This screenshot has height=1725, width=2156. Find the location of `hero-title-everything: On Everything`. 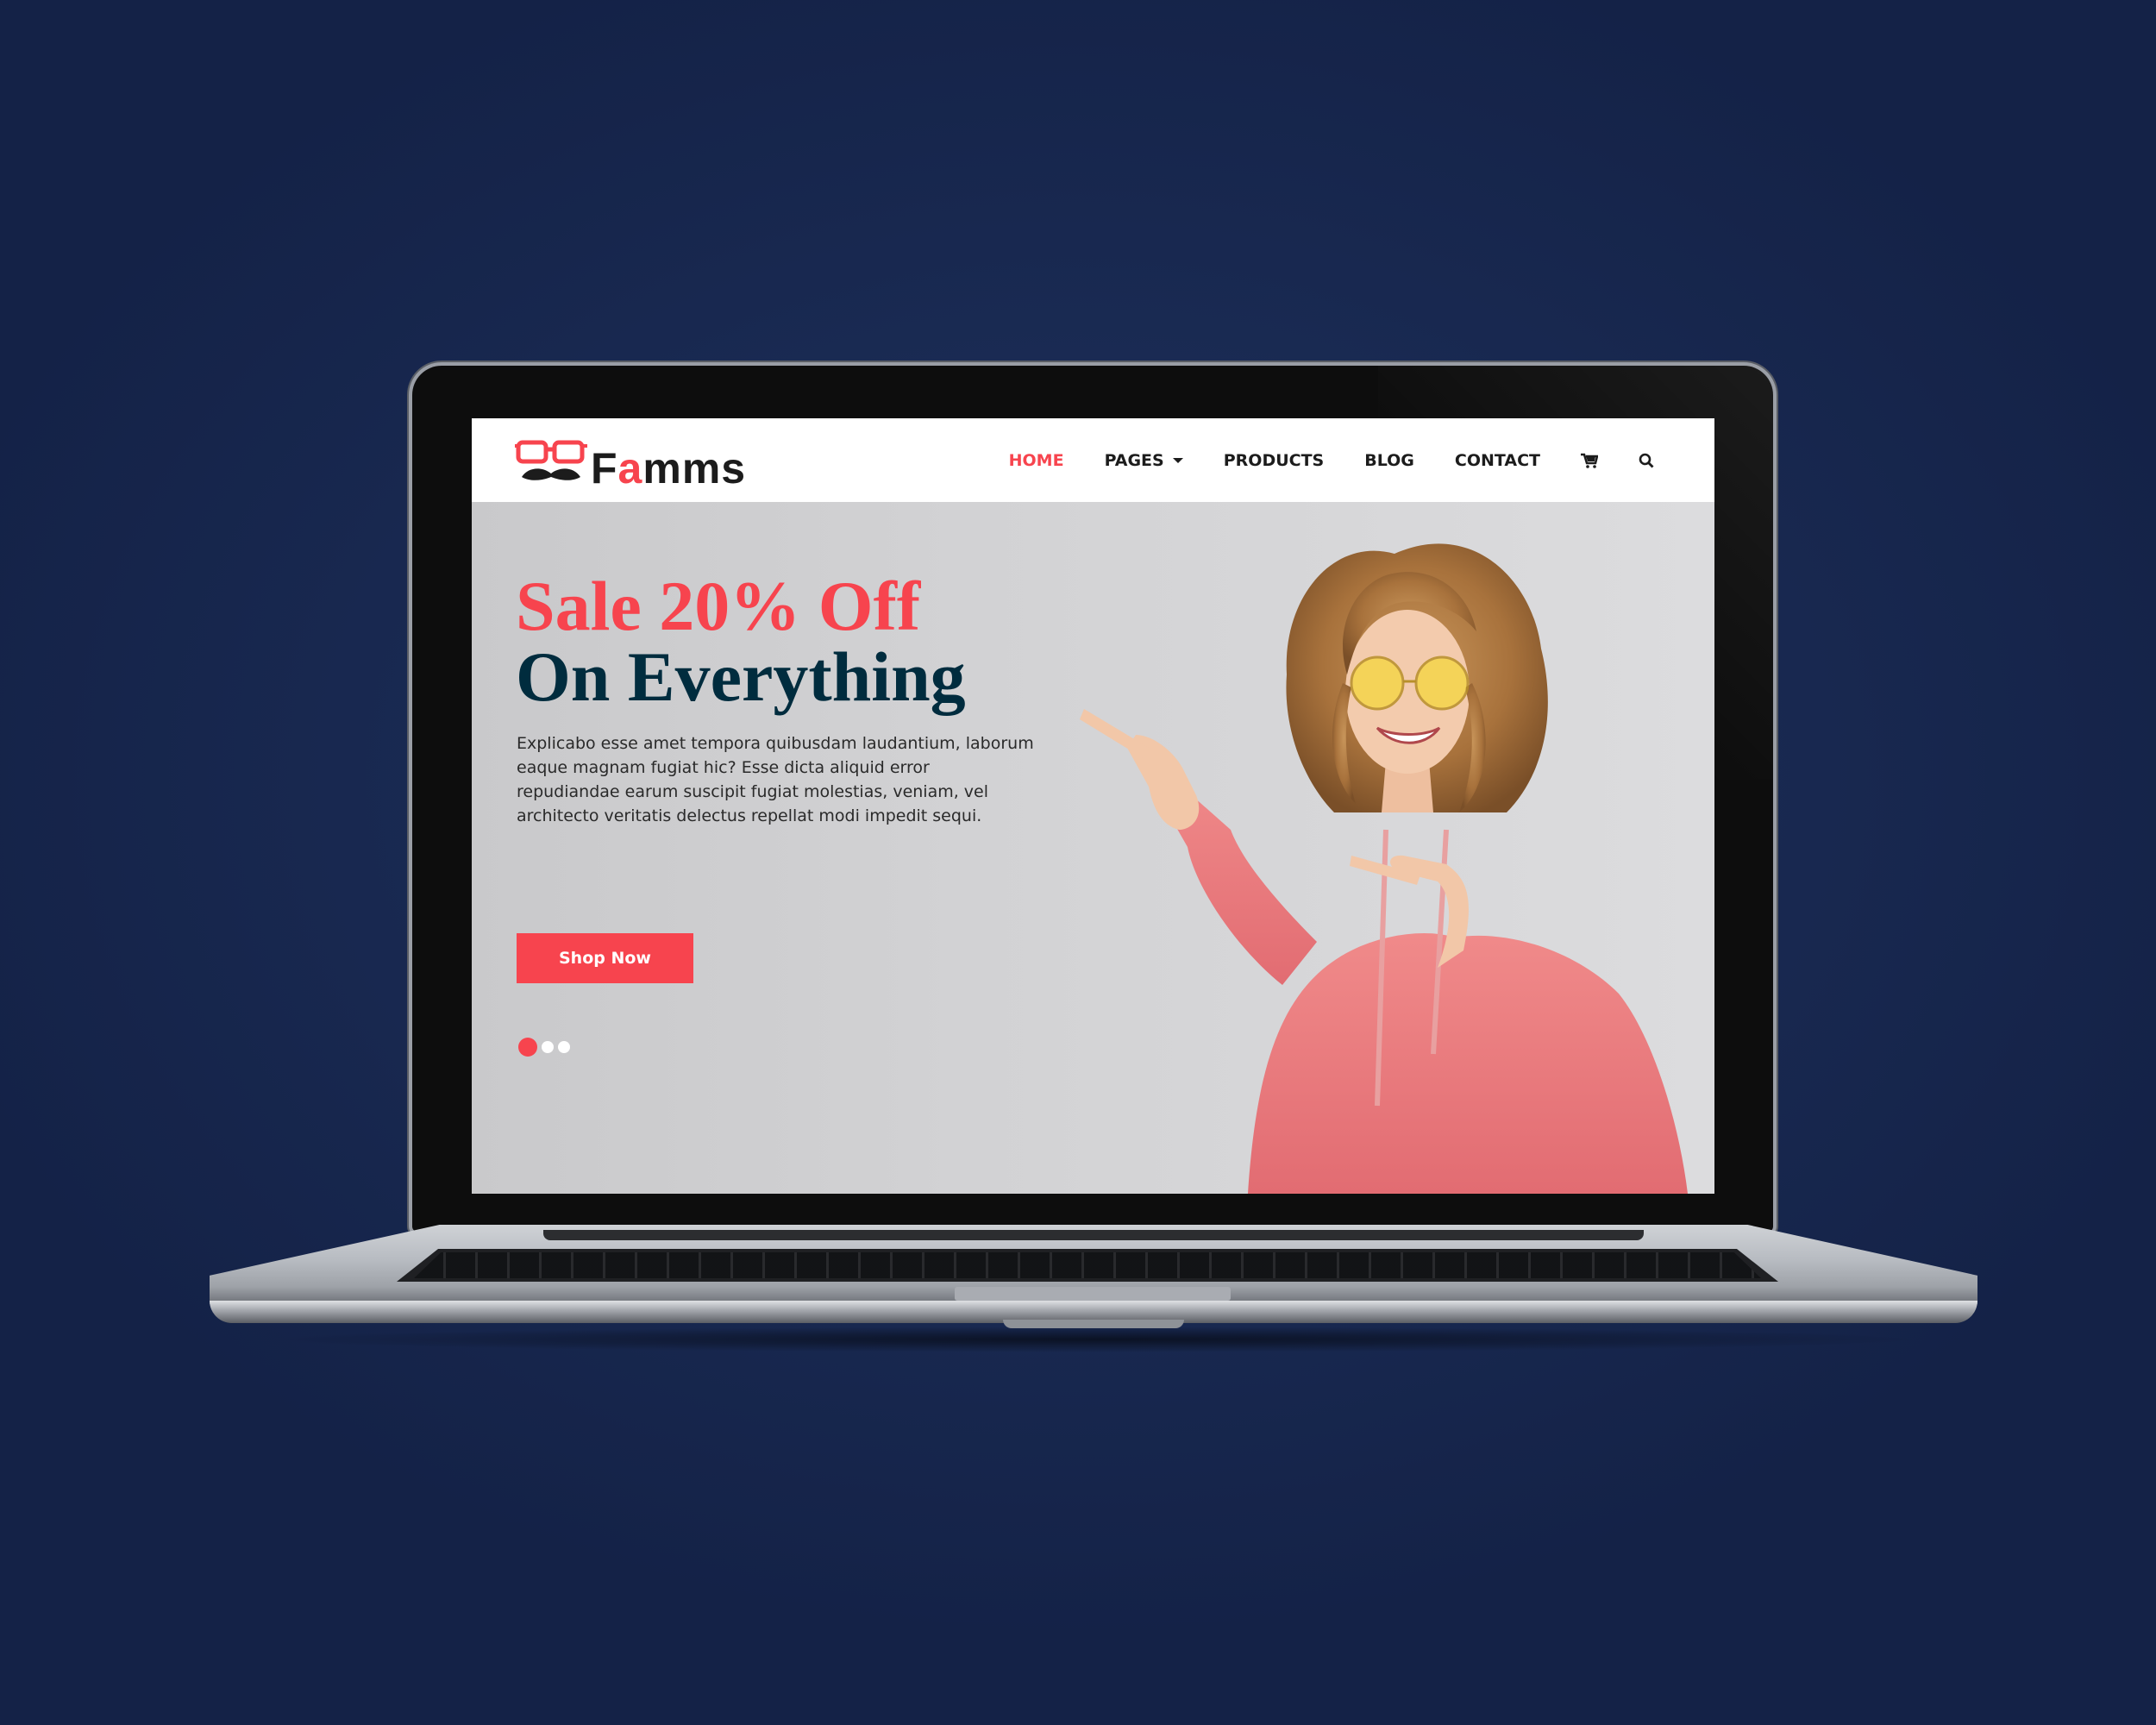

hero-title-everything: On Everything is located at coordinates (741, 676).